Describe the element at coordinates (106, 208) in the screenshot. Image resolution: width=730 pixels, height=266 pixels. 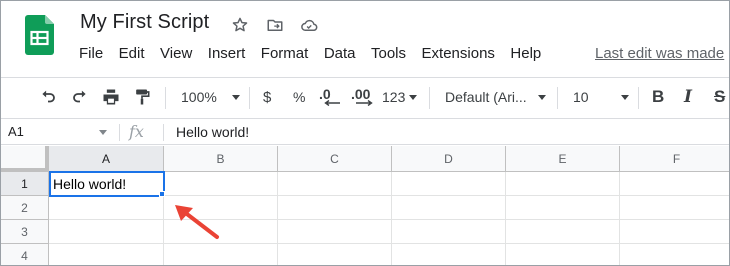
I see `cell-a2` at that location.